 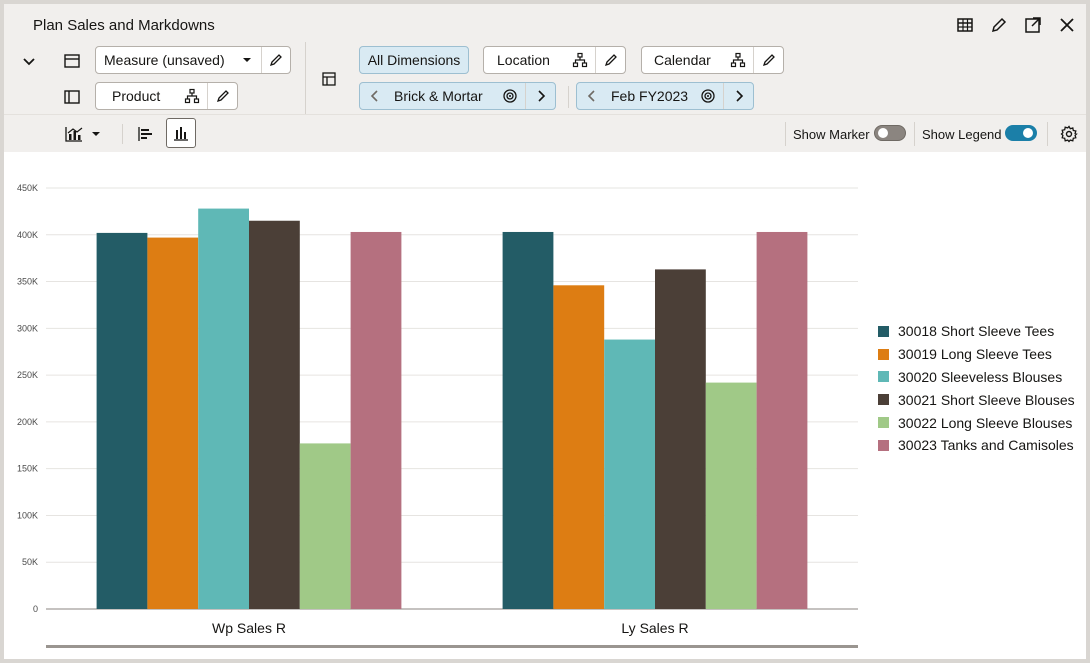 I want to click on close-icon, so click(x=1067, y=25).